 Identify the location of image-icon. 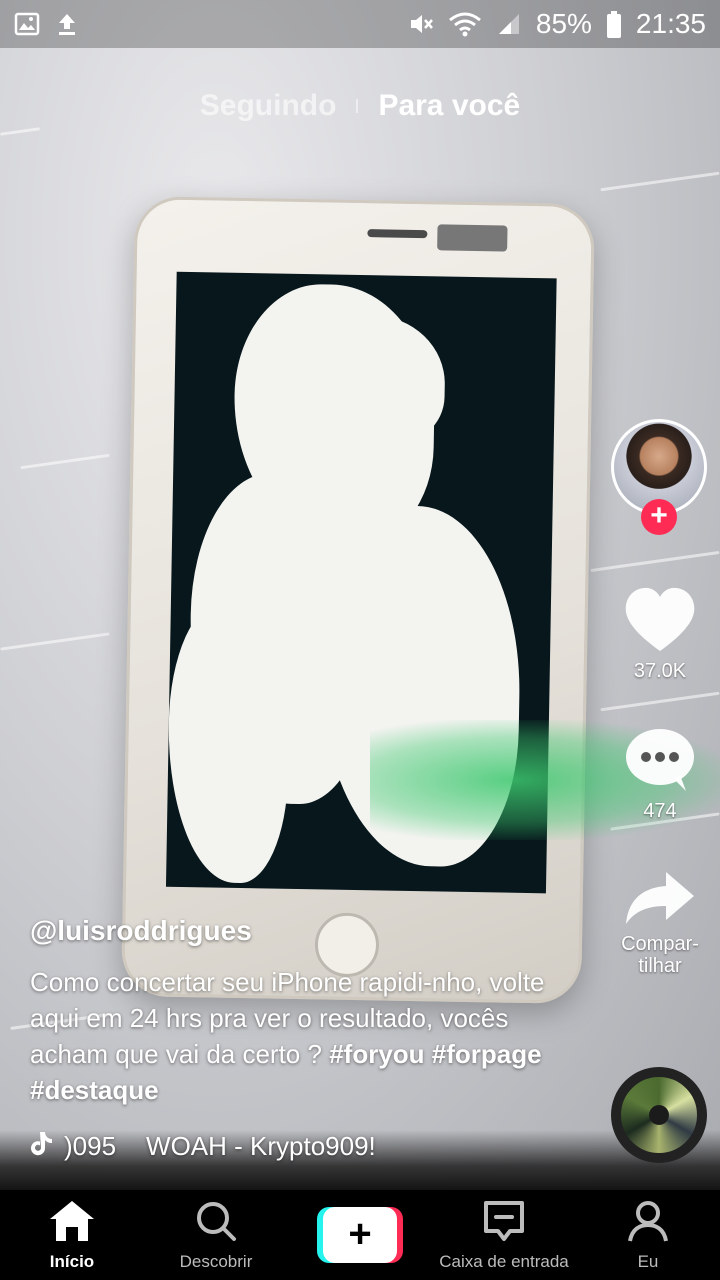
(27, 24).